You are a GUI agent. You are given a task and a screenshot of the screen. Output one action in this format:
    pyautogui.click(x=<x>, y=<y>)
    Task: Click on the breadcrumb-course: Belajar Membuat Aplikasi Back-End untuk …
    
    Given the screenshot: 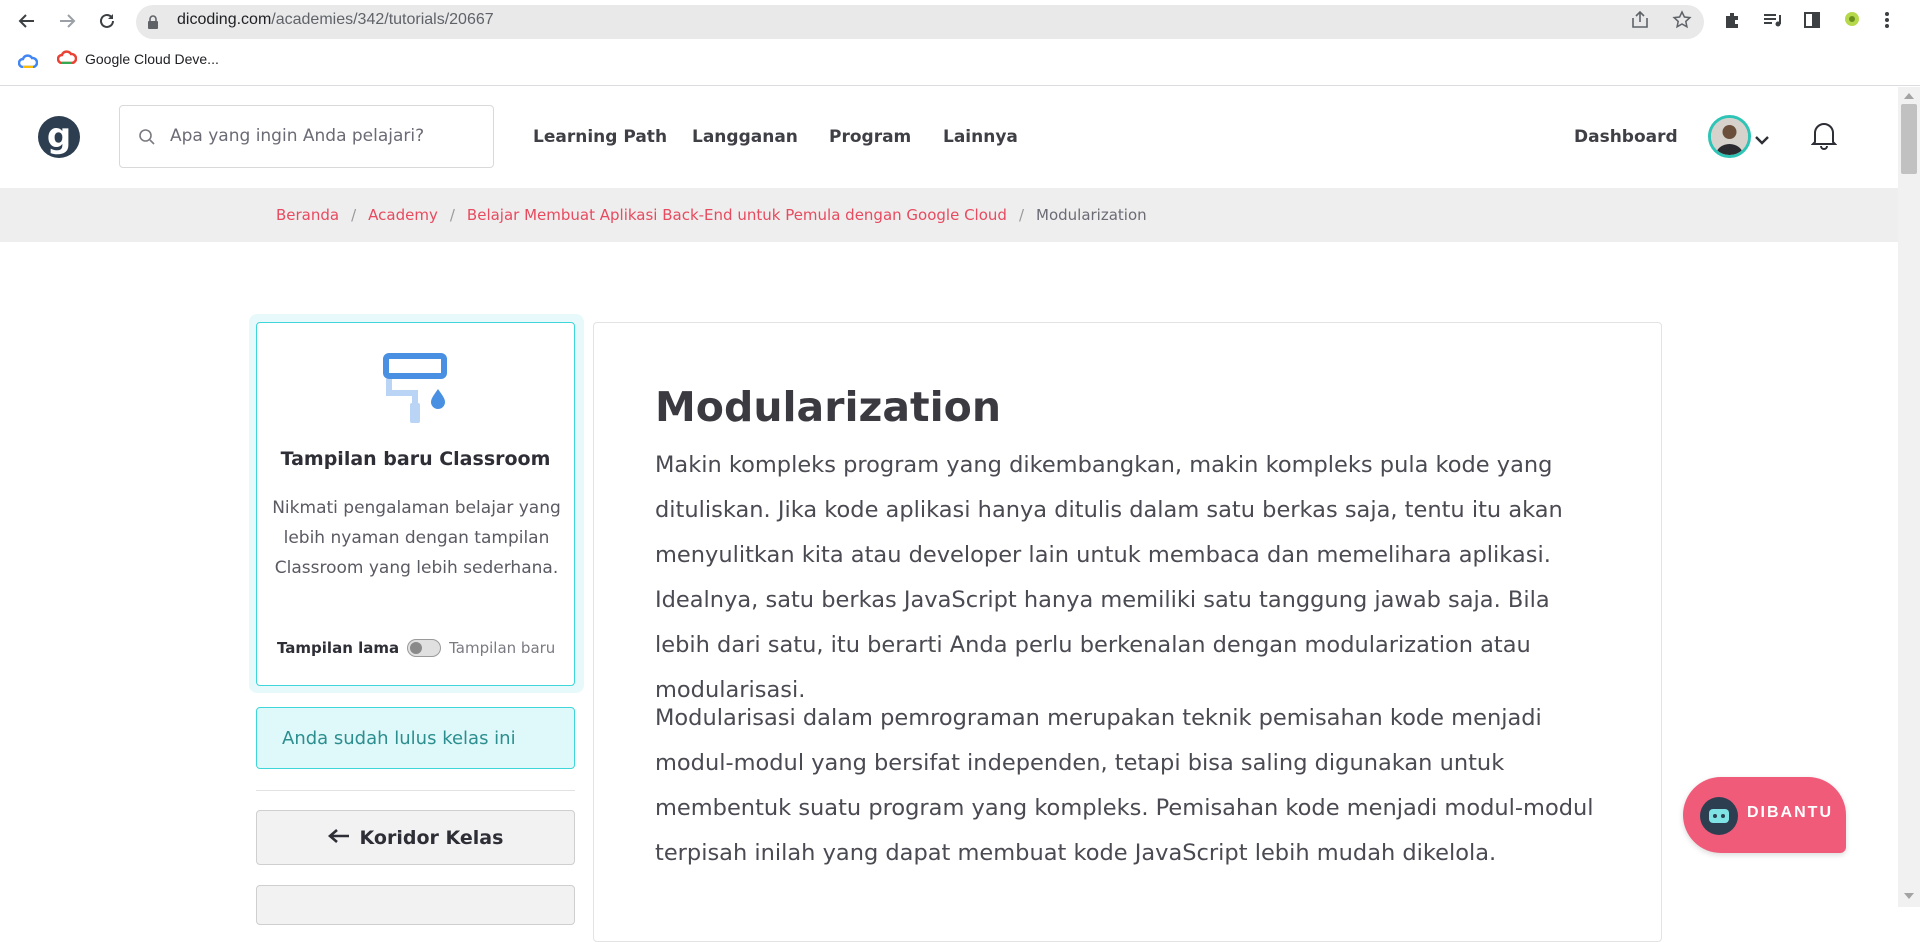 What is the action you would take?
    pyautogui.click(x=737, y=215)
    